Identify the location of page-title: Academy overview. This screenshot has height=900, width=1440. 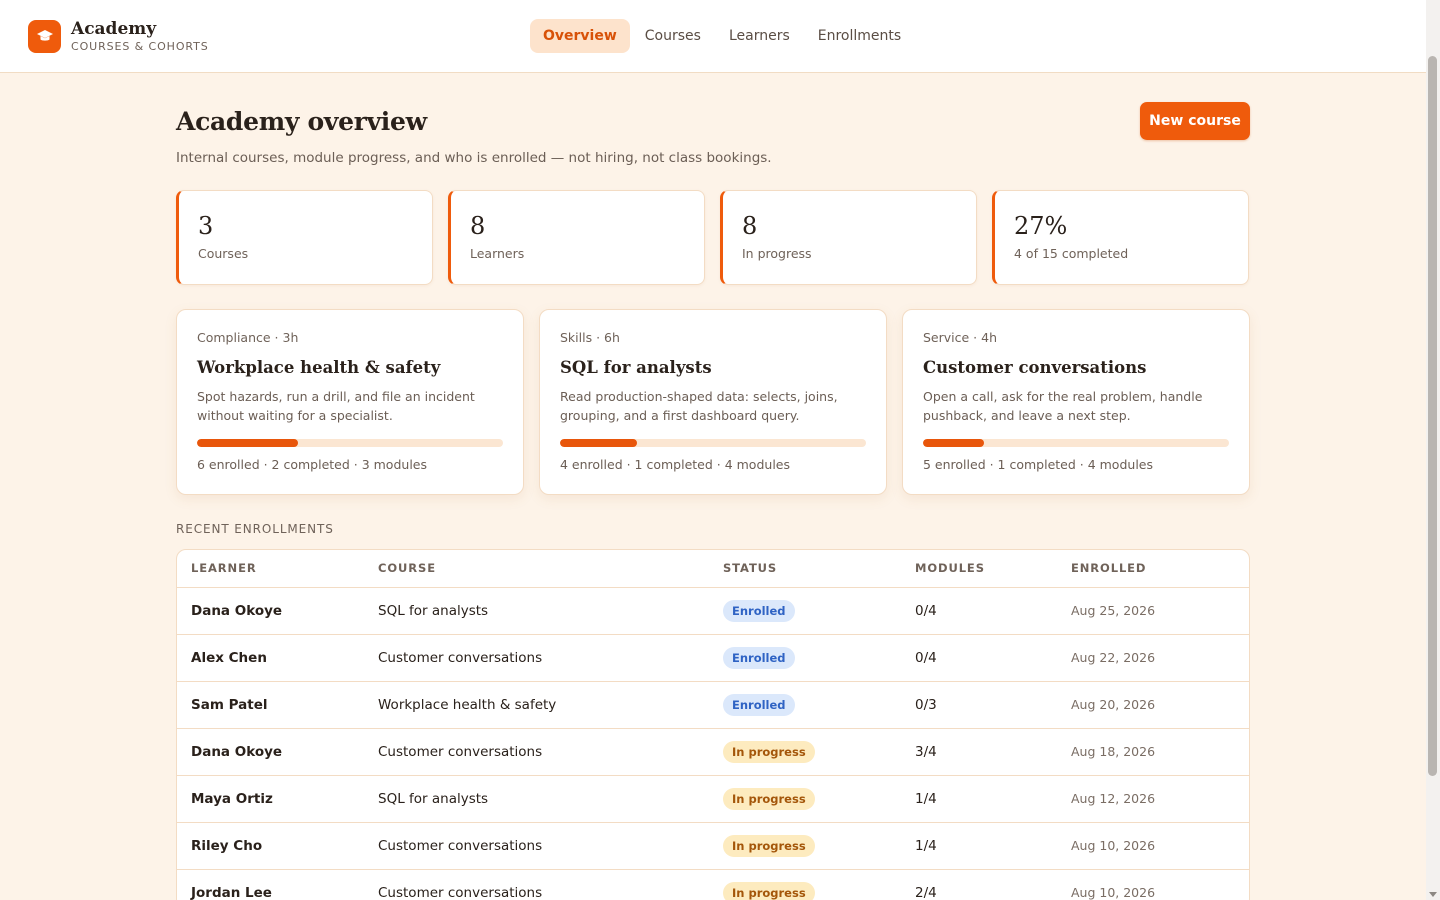
(301, 121).